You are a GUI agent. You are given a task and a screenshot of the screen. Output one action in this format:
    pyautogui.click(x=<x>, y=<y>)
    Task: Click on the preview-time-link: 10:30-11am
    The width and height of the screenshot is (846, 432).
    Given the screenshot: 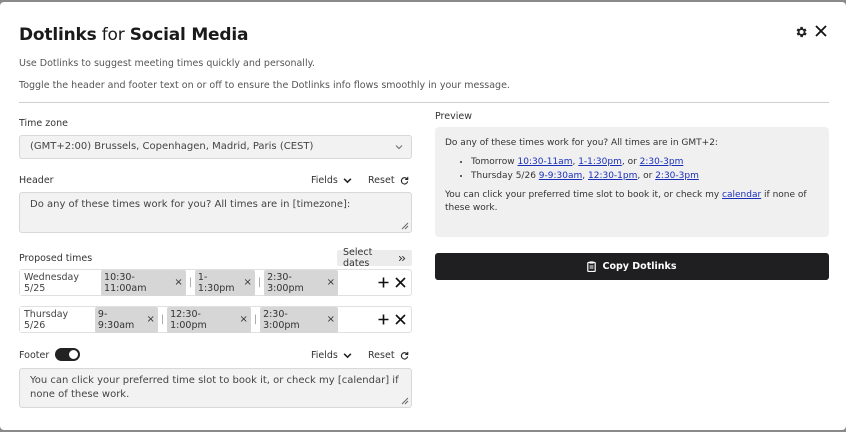 What is the action you would take?
    pyautogui.click(x=545, y=162)
    